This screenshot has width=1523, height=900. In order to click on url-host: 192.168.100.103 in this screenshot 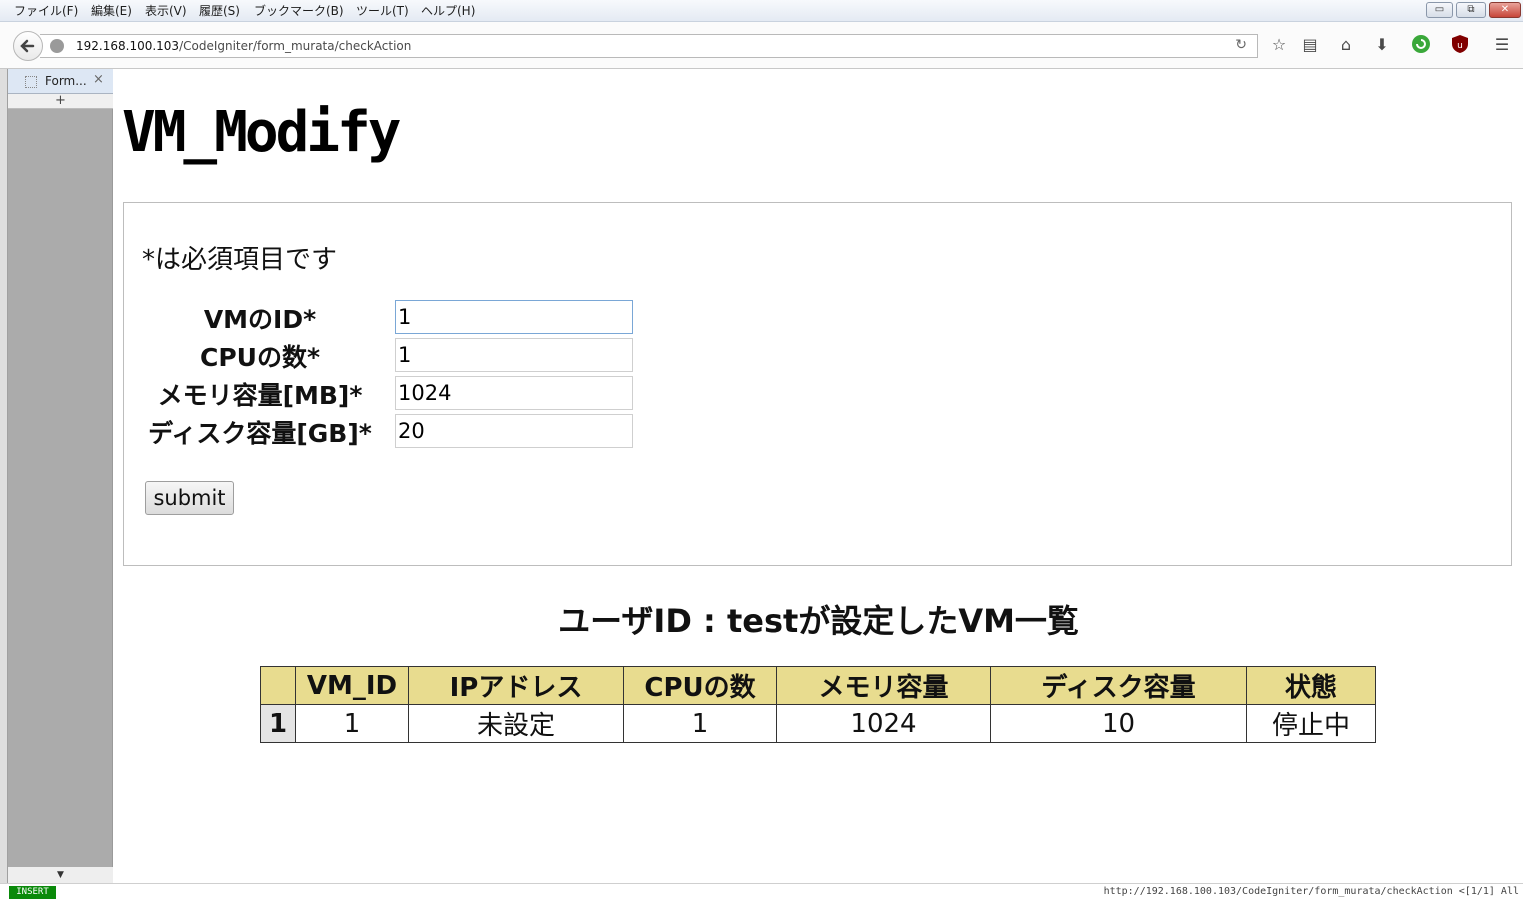, I will do `click(128, 46)`.